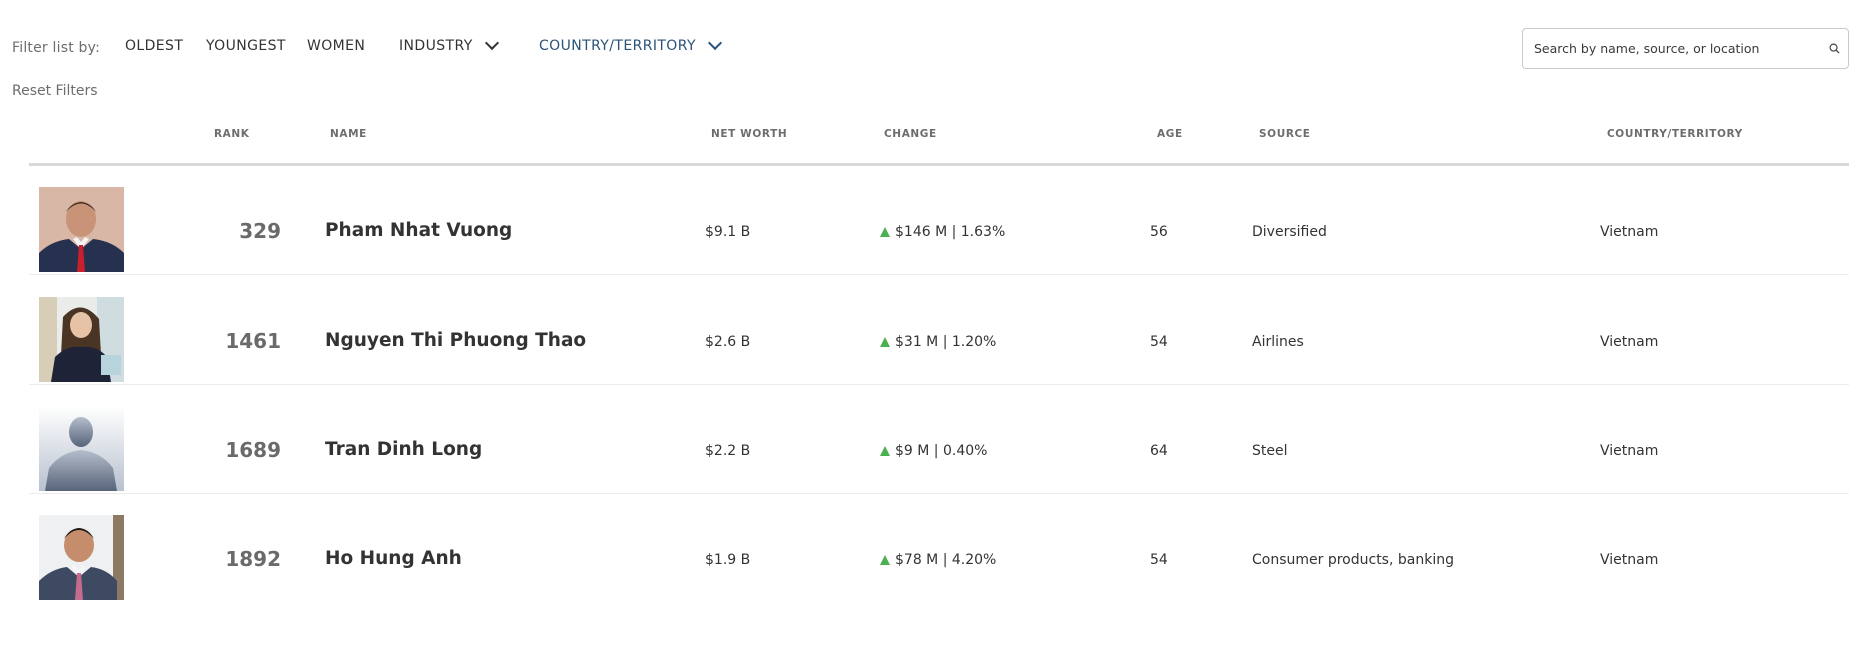 This screenshot has height=658, width=1872. What do you see at coordinates (950, 232) in the screenshot?
I see `change-text: $146 M | 1.63%` at bounding box center [950, 232].